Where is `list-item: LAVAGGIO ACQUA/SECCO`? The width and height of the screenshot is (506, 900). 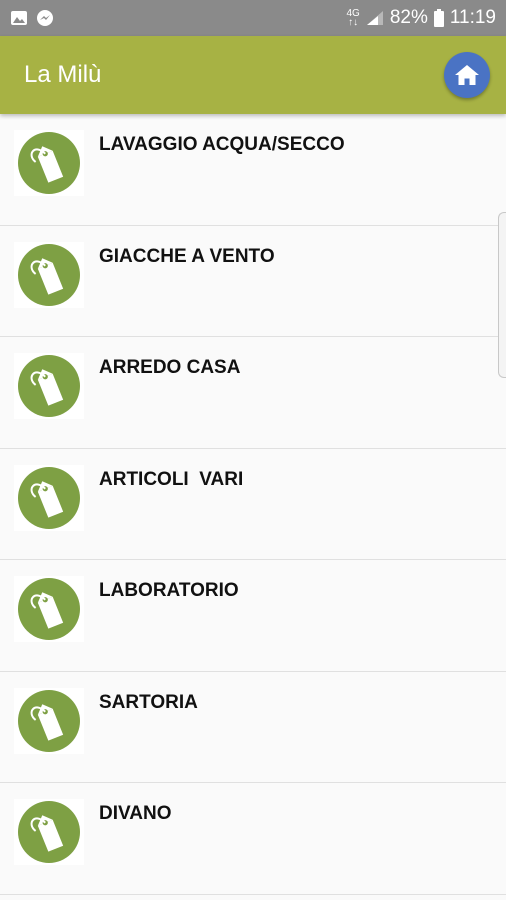
list-item: LAVAGGIO ACQUA/SECCO is located at coordinates (253, 170).